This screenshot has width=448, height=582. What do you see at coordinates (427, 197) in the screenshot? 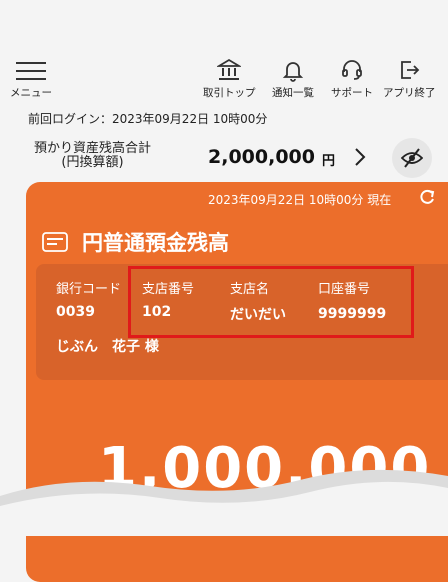
I see `refresh-icon` at bounding box center [427, 197].